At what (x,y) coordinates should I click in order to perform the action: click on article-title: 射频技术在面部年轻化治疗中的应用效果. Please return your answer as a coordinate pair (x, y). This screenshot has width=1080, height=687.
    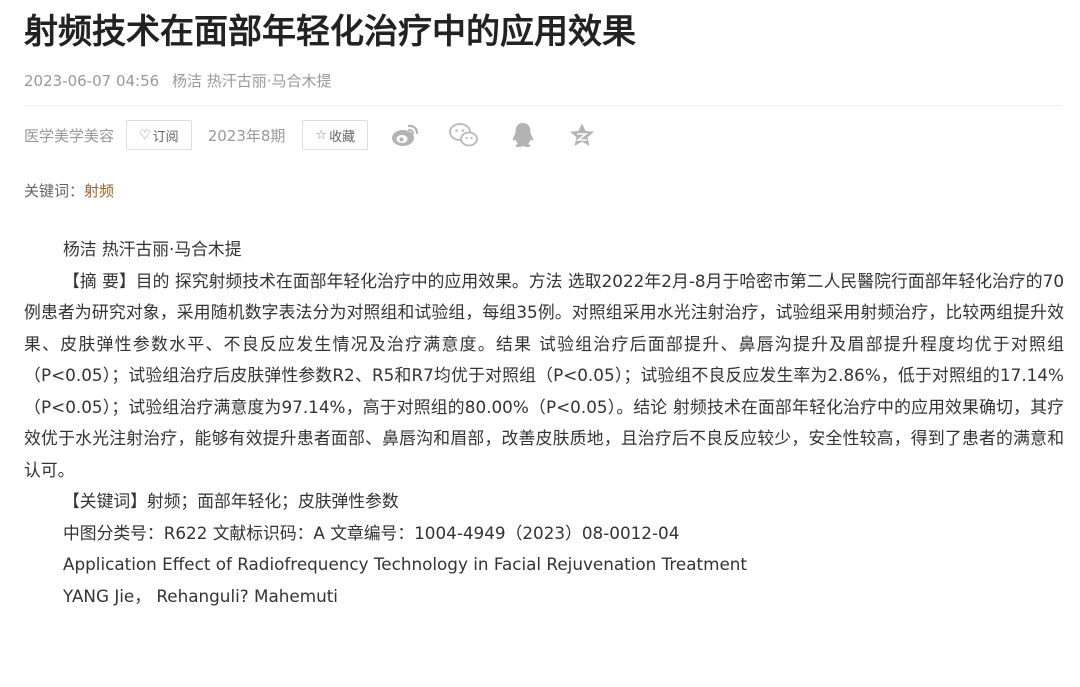
    Looking at the image, I should click on (330, 32).